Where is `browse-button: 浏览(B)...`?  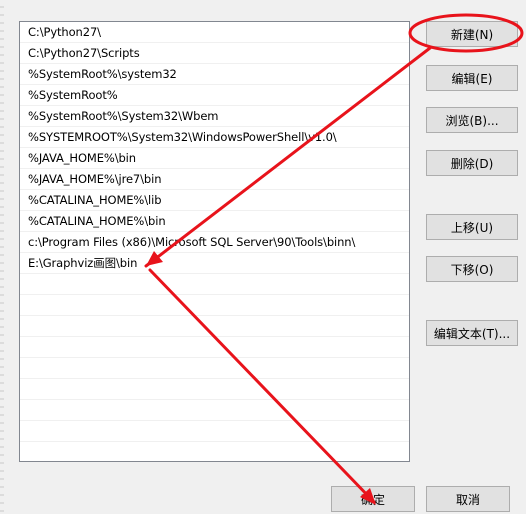
browse-button: 浏览(B)... is located at coordinates (472, 120).